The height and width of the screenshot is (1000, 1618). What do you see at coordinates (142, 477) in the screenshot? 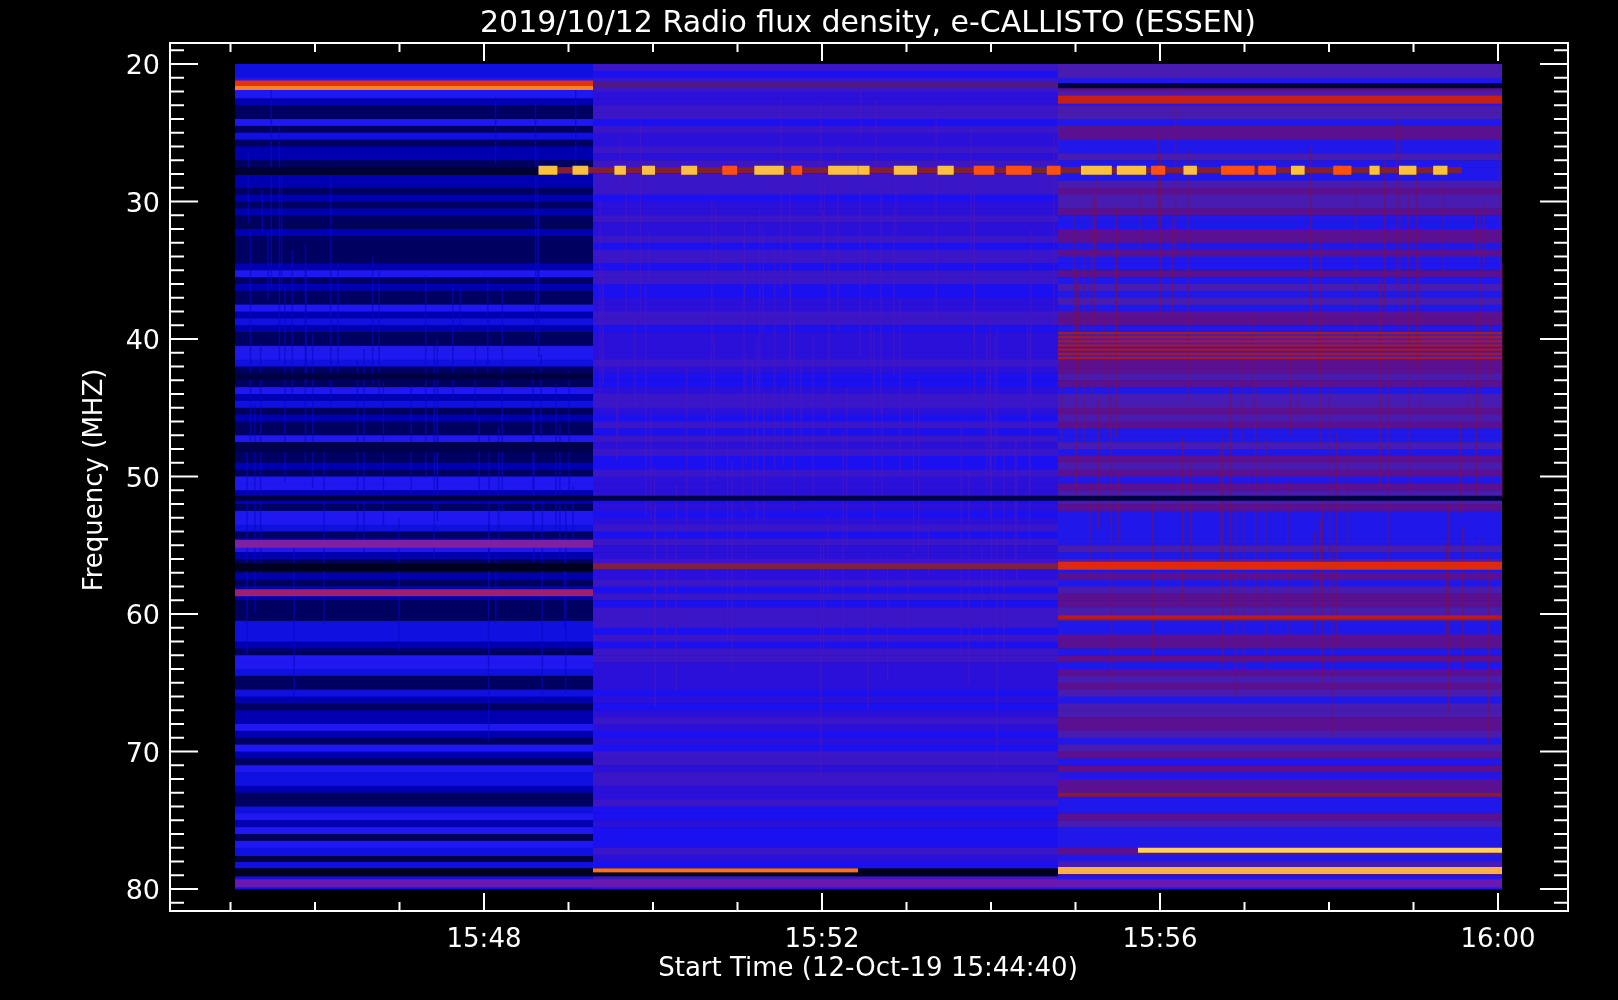
I see `tick-label: 50` at bounding box center [142, 477].